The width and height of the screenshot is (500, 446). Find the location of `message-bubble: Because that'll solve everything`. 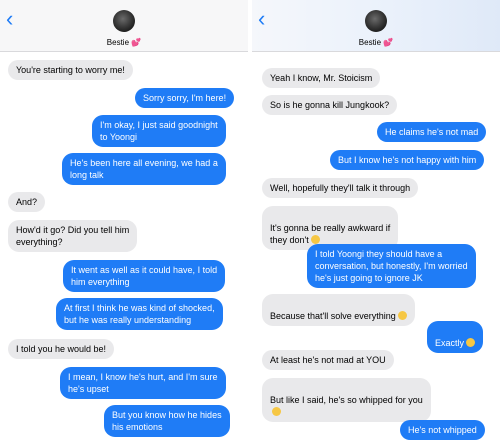

message-bubble: Because that'll solve everything is located at coordinates (338, 310).